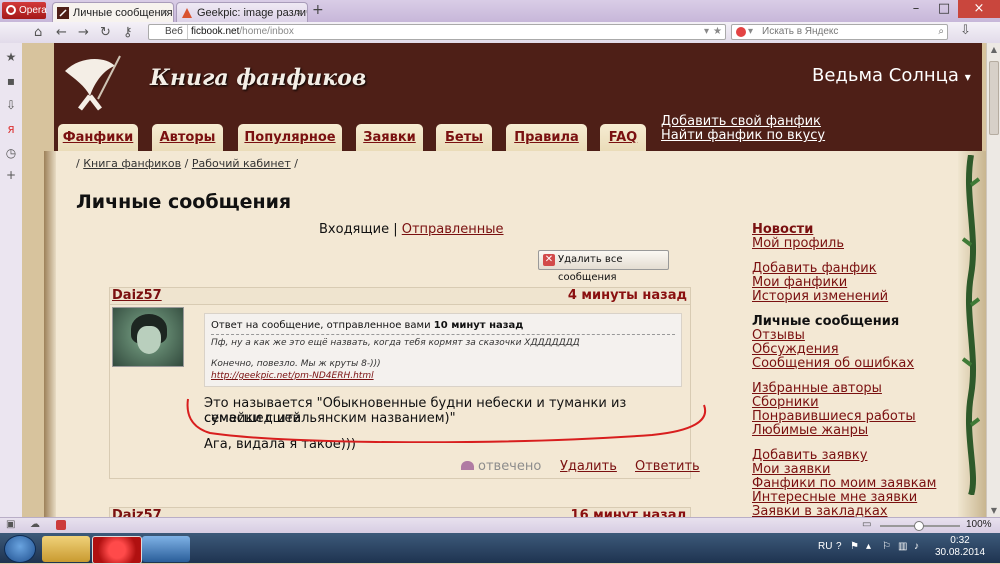  Describe the element at coordinates (785, 403) in the screenshot. I see `sidebar-collections: Сборники` at that location.